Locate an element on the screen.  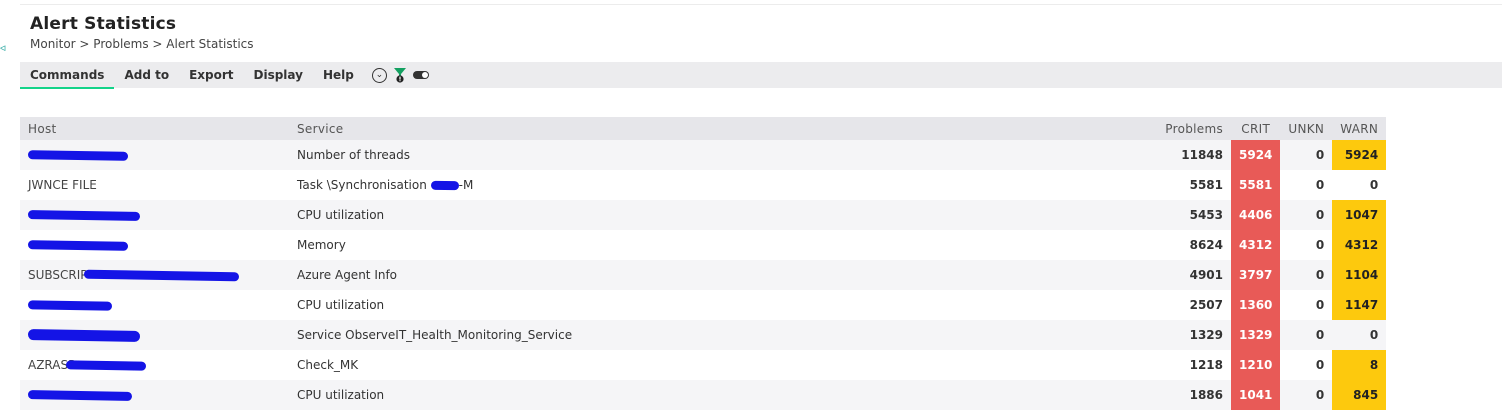
page-title: Alert Statistics is located at coordinates (103, 24).